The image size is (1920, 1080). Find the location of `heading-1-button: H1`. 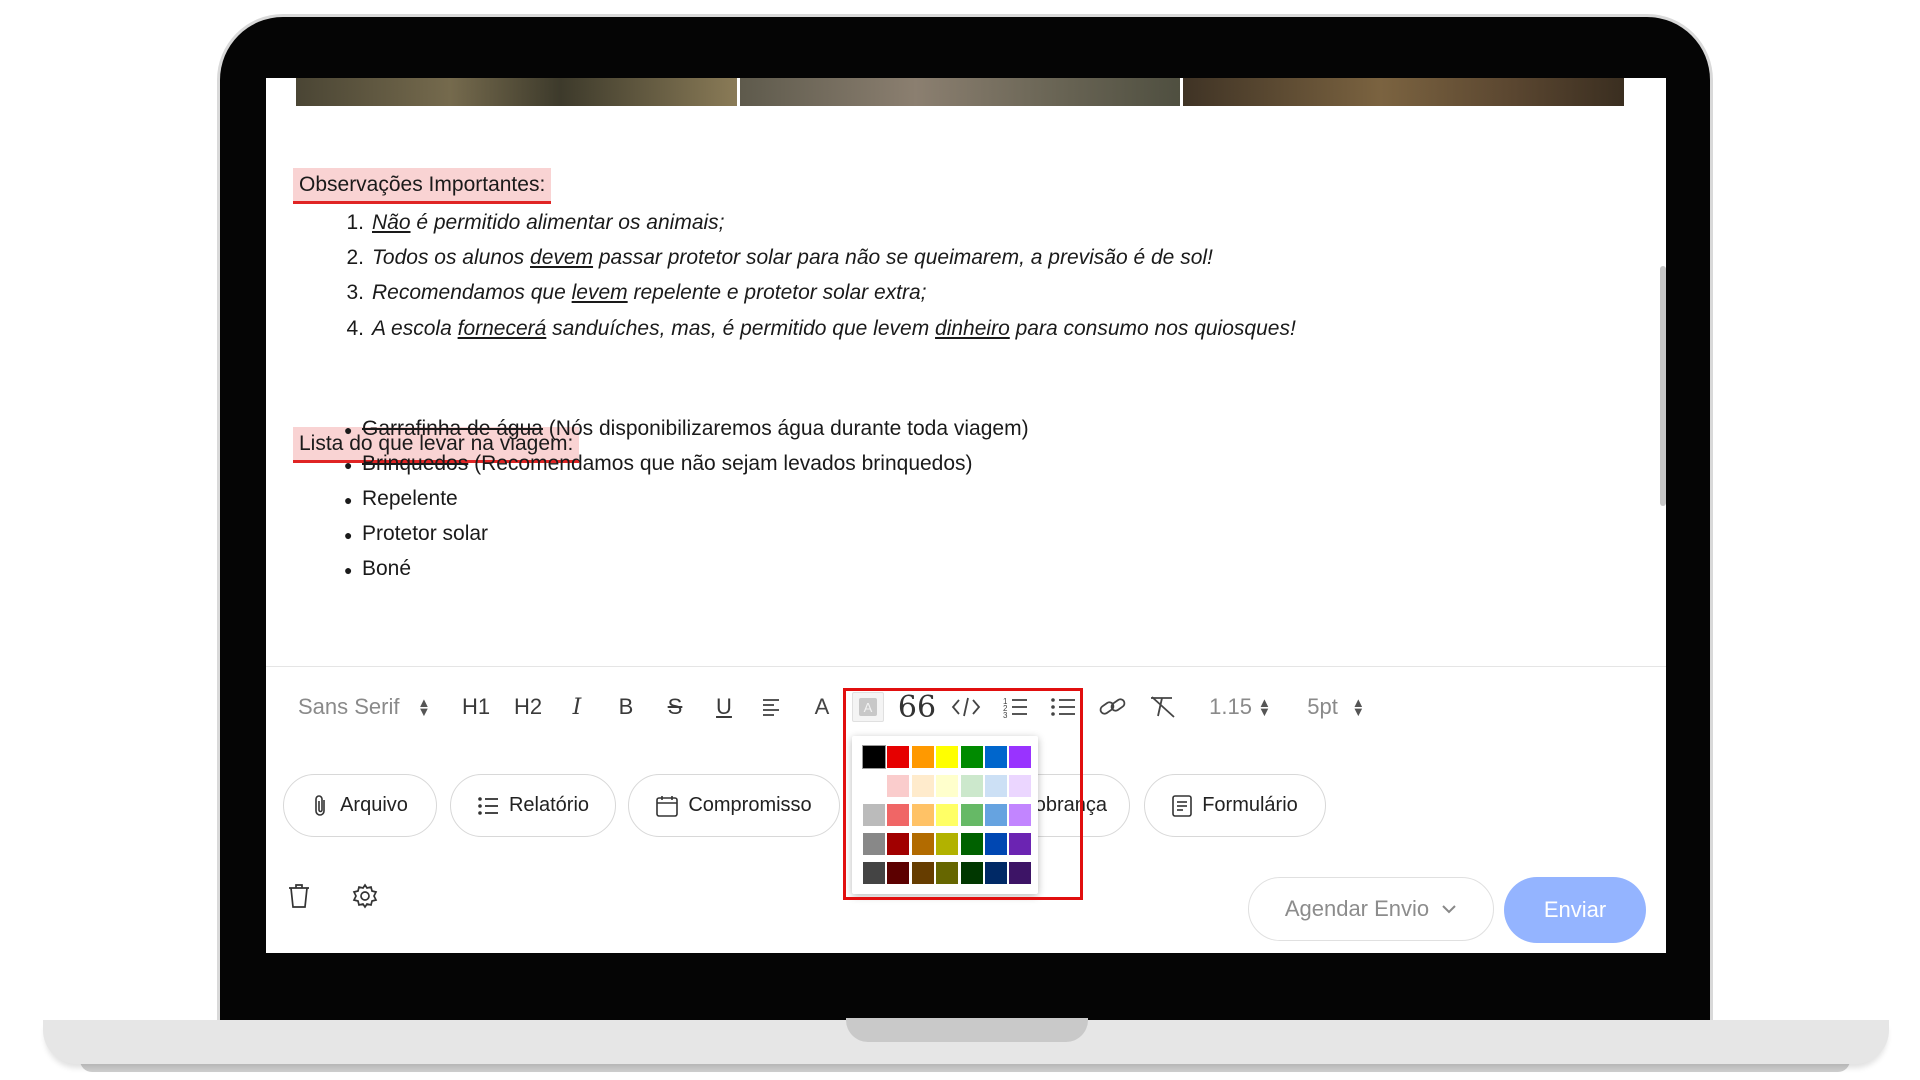

heading-1-button: H1 is located at coordinates (476, 707).